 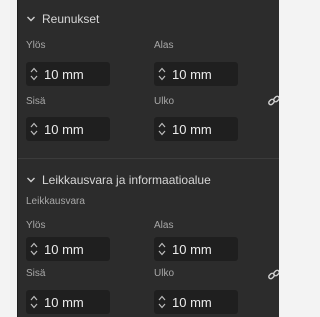 I want to click on margins-inside-label: Sisä, so click(x=36, y=101).